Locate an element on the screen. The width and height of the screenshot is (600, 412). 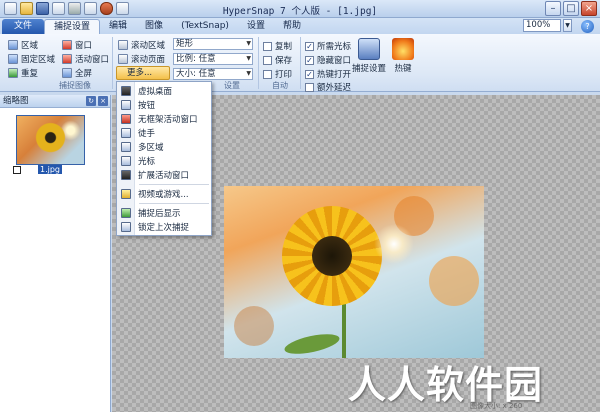
button-capture-icon is located at coordinates (126, 105).